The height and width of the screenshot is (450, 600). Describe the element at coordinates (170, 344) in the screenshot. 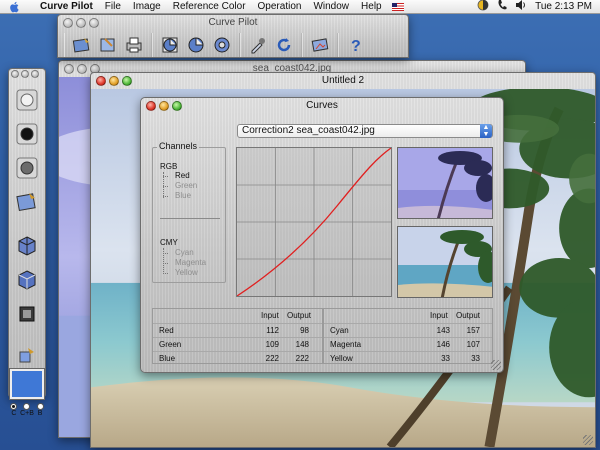

I see `row-label: Green` at that location.